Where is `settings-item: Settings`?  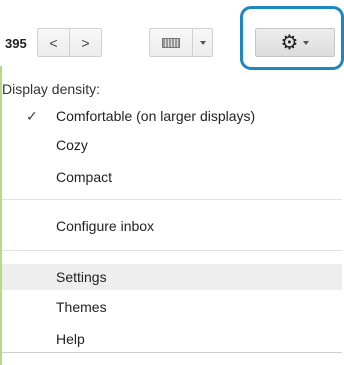
settings-item: Settings is located at coordinates (172, 277).